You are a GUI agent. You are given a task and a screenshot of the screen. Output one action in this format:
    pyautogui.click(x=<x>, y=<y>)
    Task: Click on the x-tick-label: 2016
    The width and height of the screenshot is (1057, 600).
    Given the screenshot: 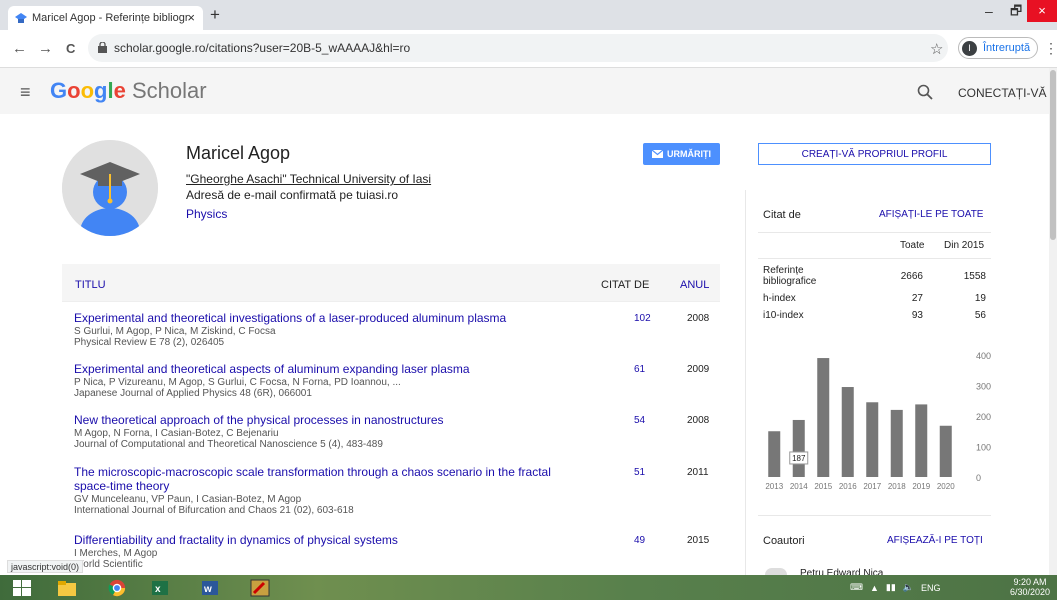 What is the action you would take?
    pyautogui.click(x=848, y=486)
    